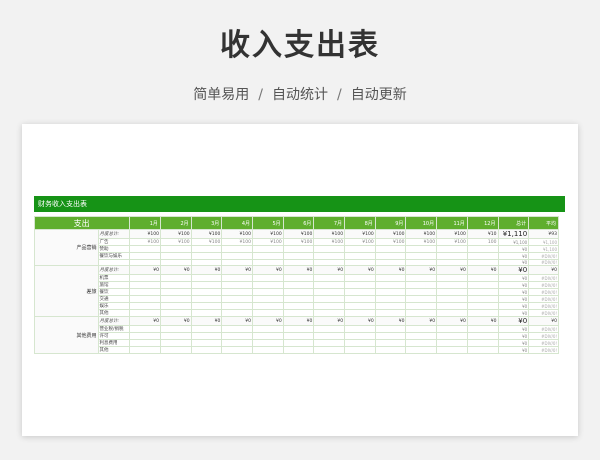  Describe the element at coordinates (114, 329) in the screenshot. I see `row-label: 营业税/捐税` at that location.